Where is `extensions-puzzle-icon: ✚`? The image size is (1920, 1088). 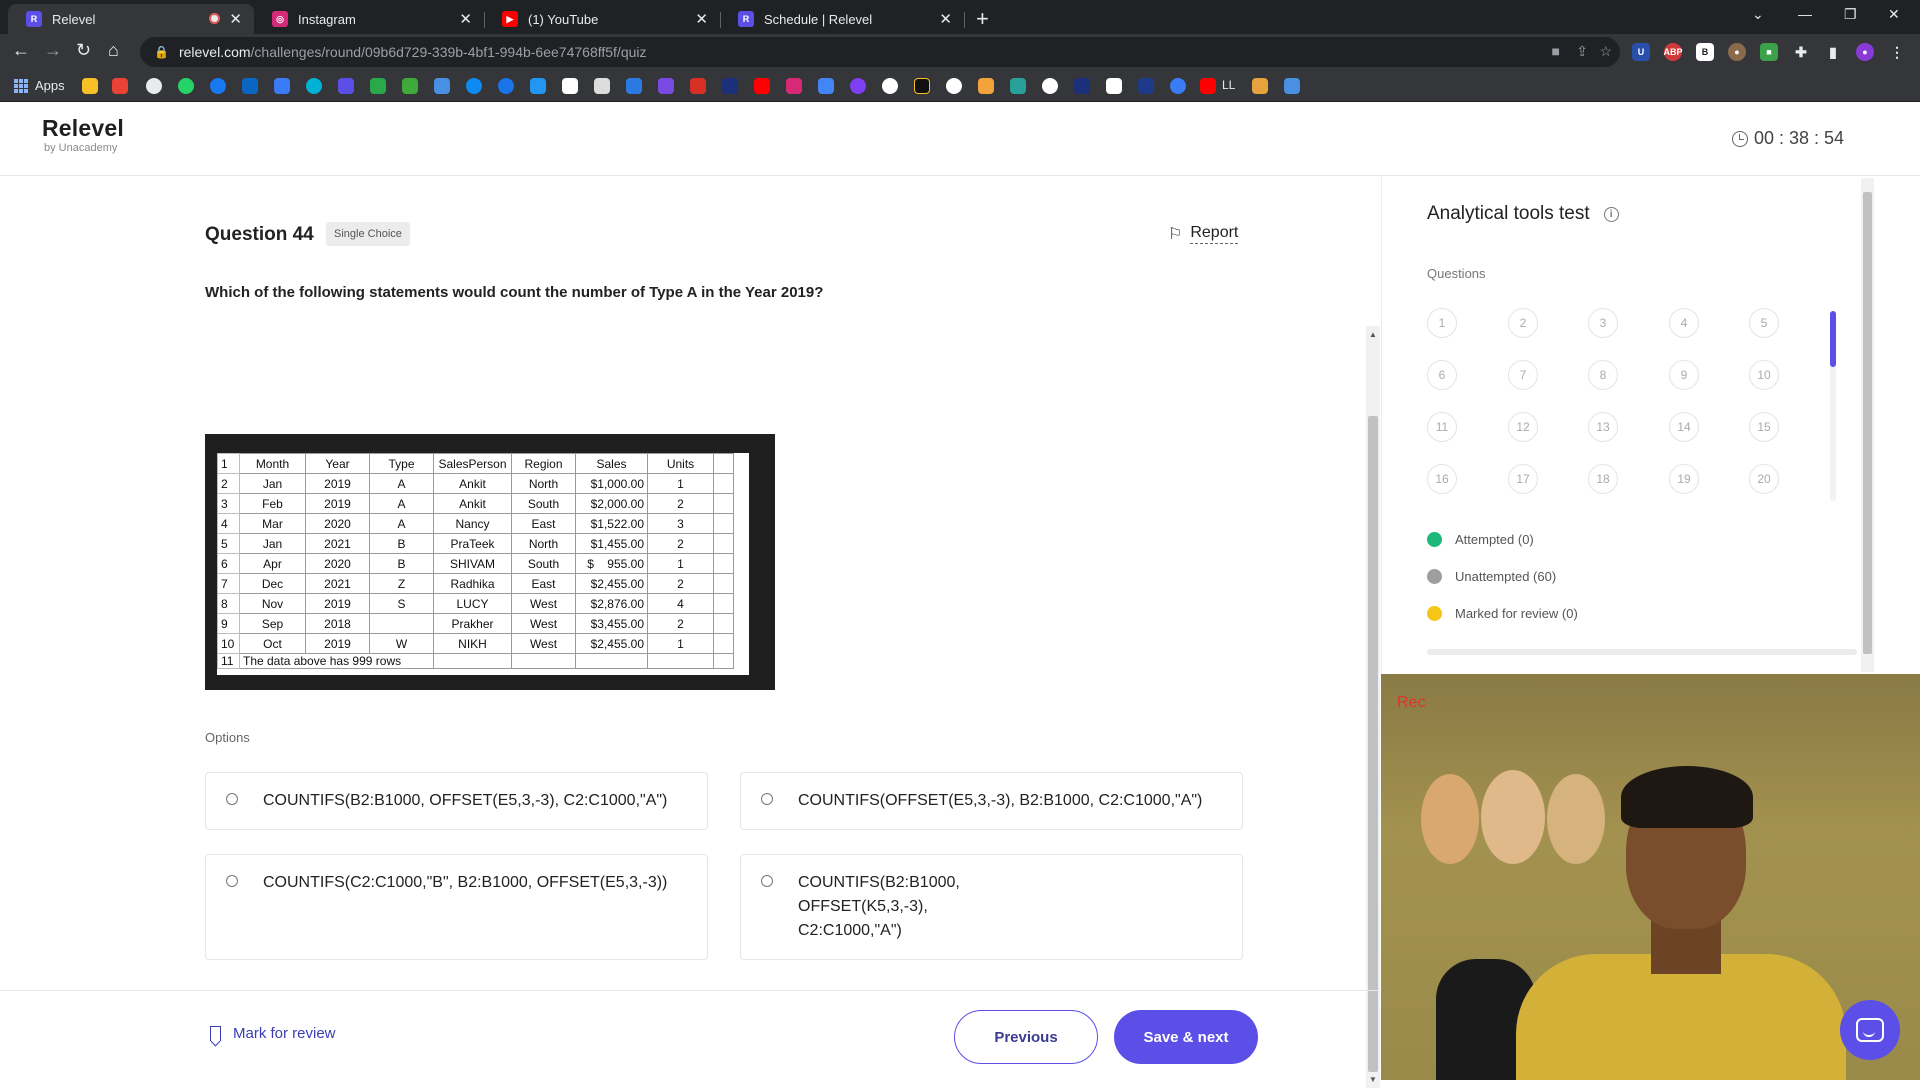
extensions-puzzle-icon: ✚ is located at coordinates (1801, 52).